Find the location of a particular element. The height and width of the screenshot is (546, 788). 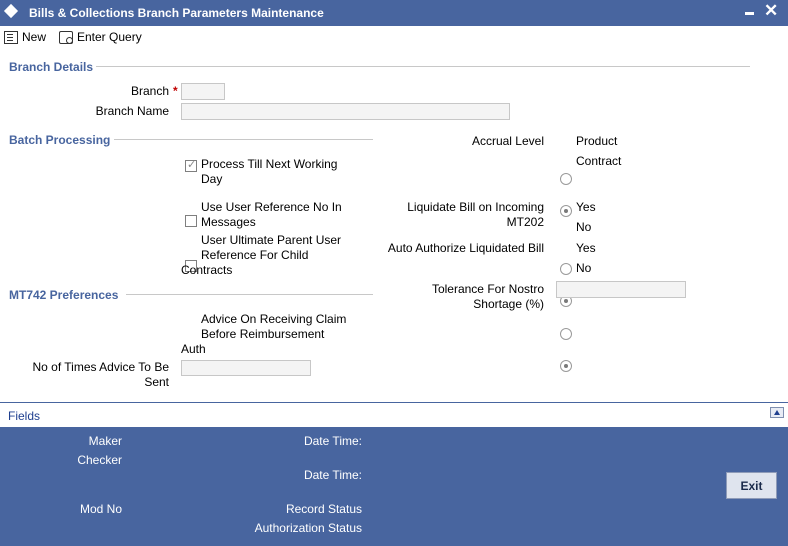

user-ultimate-parent-label: User Ultimate Parent User is located at coordinates (271, 240).